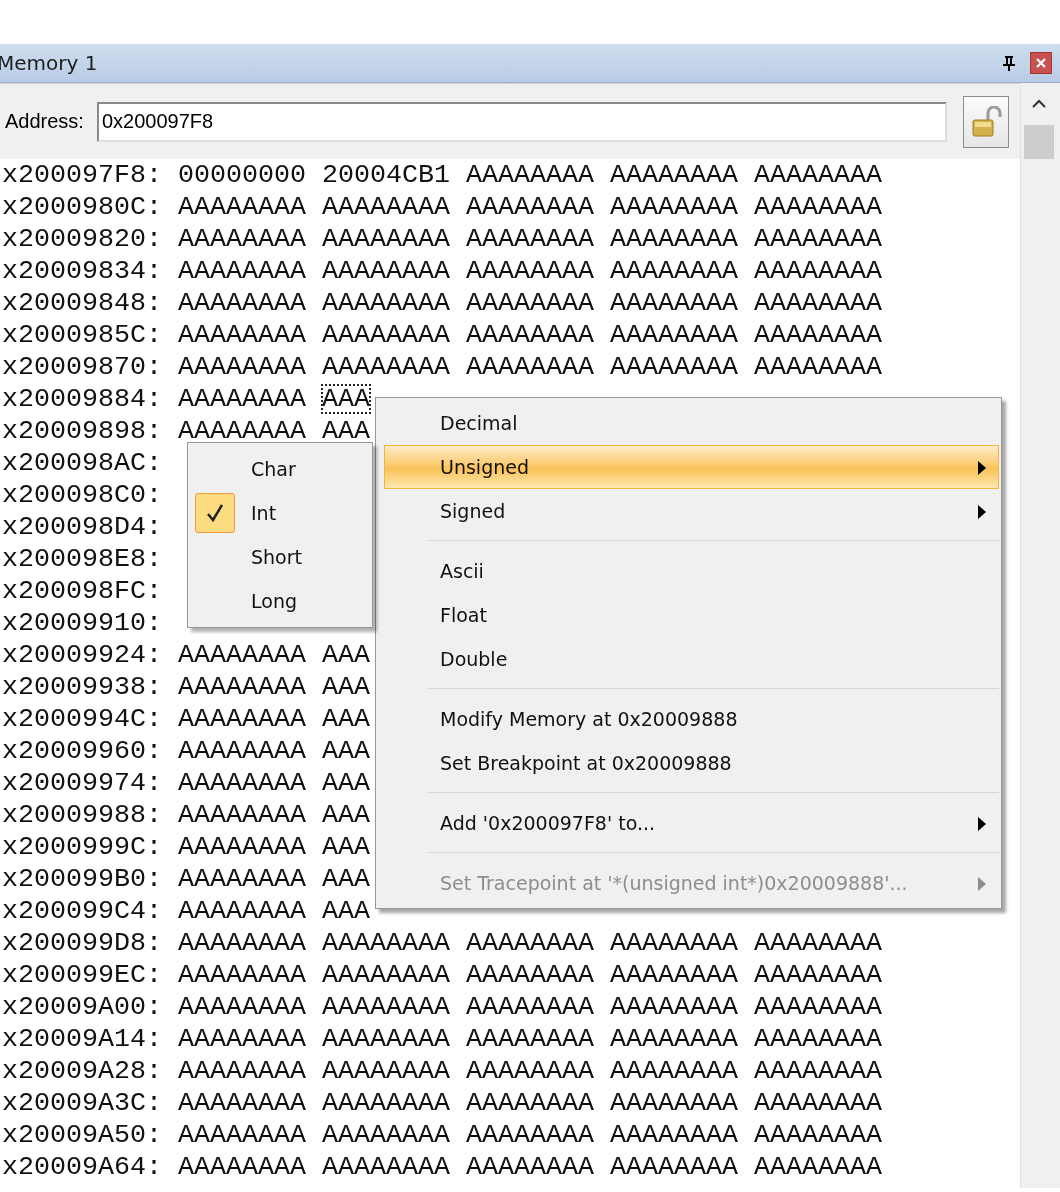 The image size is (1060, 1192). I want to click on scrollbar-thumb, so click(1039, 142).